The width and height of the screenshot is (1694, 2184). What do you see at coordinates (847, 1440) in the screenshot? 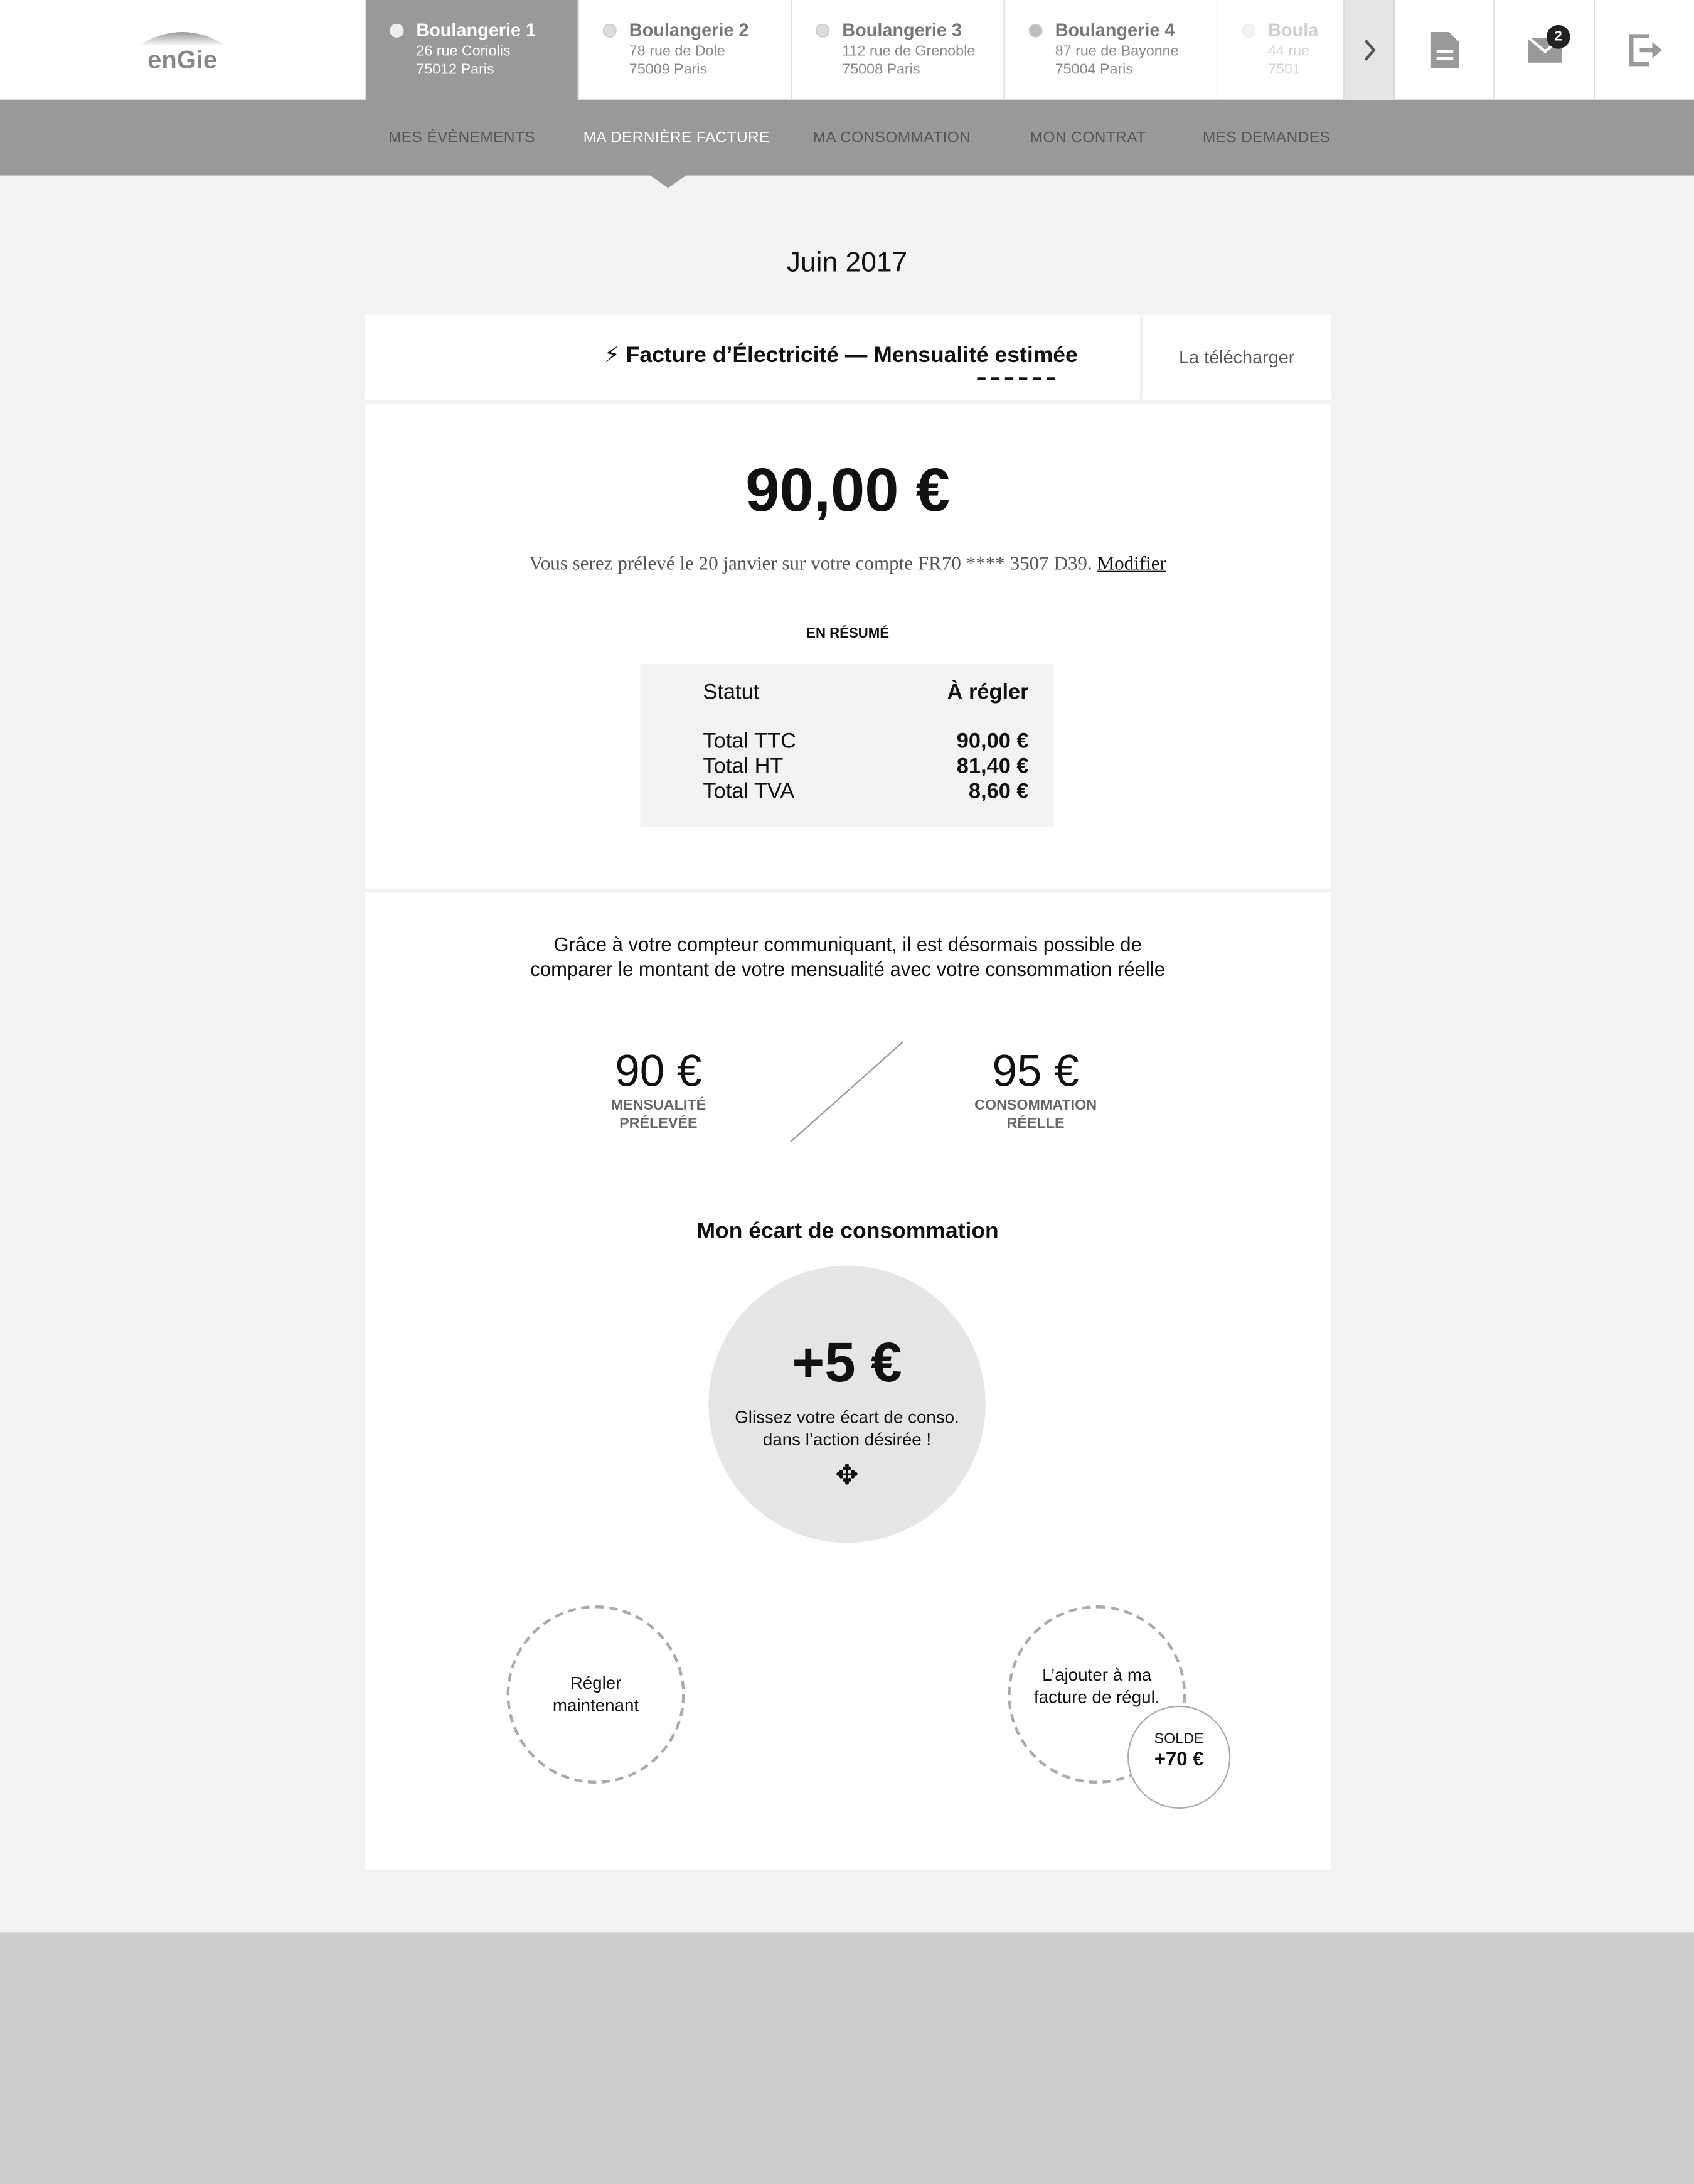
I see `hint: dans l’action désirée !` at bounding box center [847, 1440].